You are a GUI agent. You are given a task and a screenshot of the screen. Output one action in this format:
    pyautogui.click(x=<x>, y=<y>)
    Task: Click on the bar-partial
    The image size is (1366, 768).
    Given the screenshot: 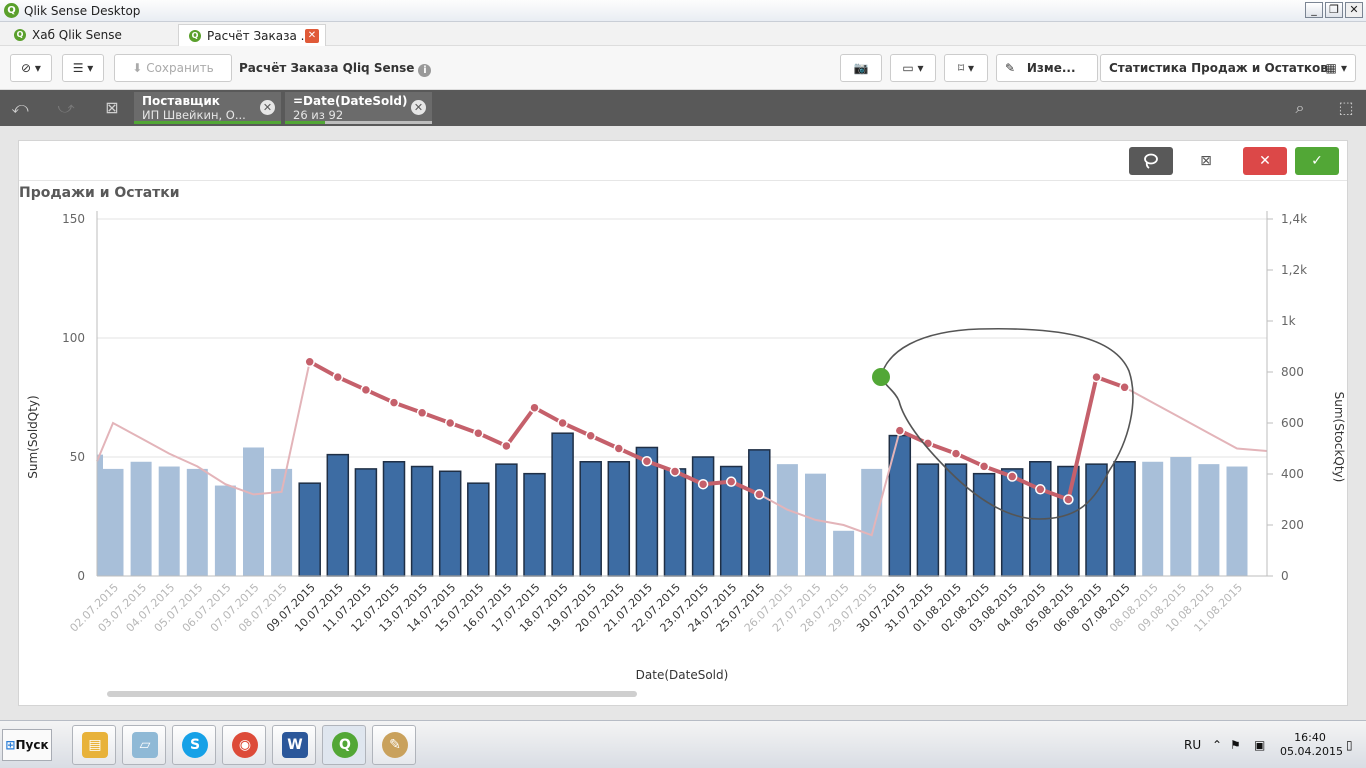 What is the action you would take?
    pyautogui.click(x=100, y=515)
    